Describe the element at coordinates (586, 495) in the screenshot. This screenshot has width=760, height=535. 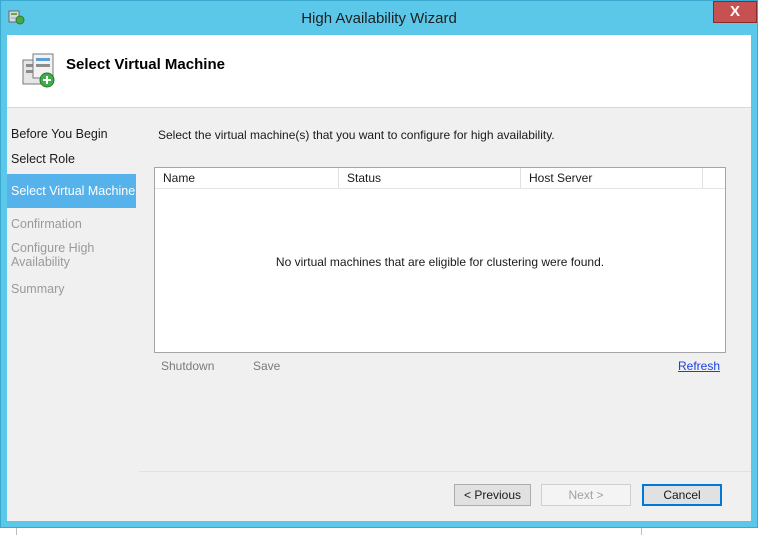
I see `next-button: Next >` at that location.